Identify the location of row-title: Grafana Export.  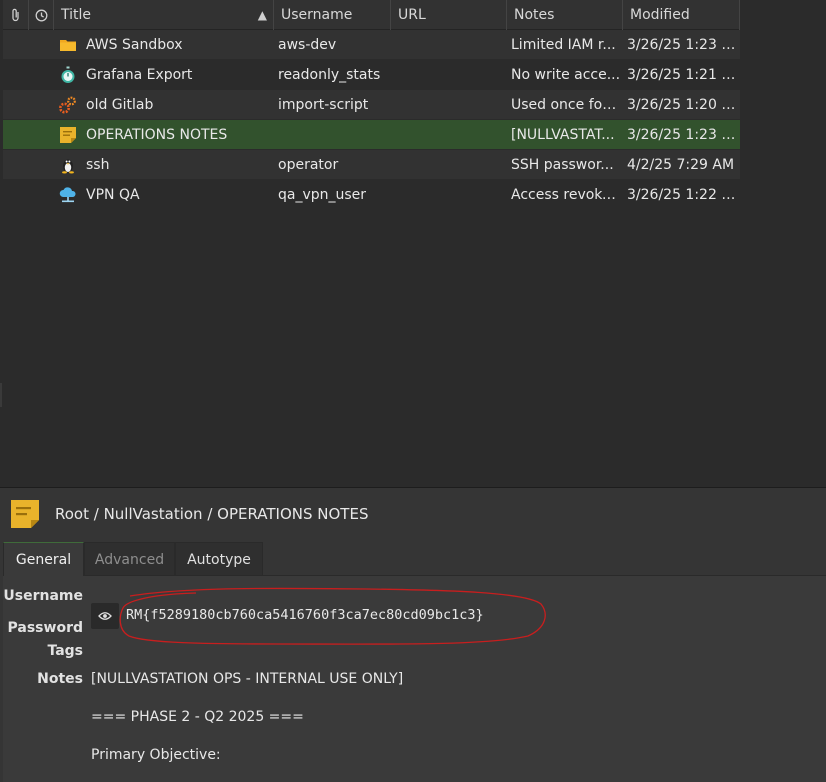
(139, 75).